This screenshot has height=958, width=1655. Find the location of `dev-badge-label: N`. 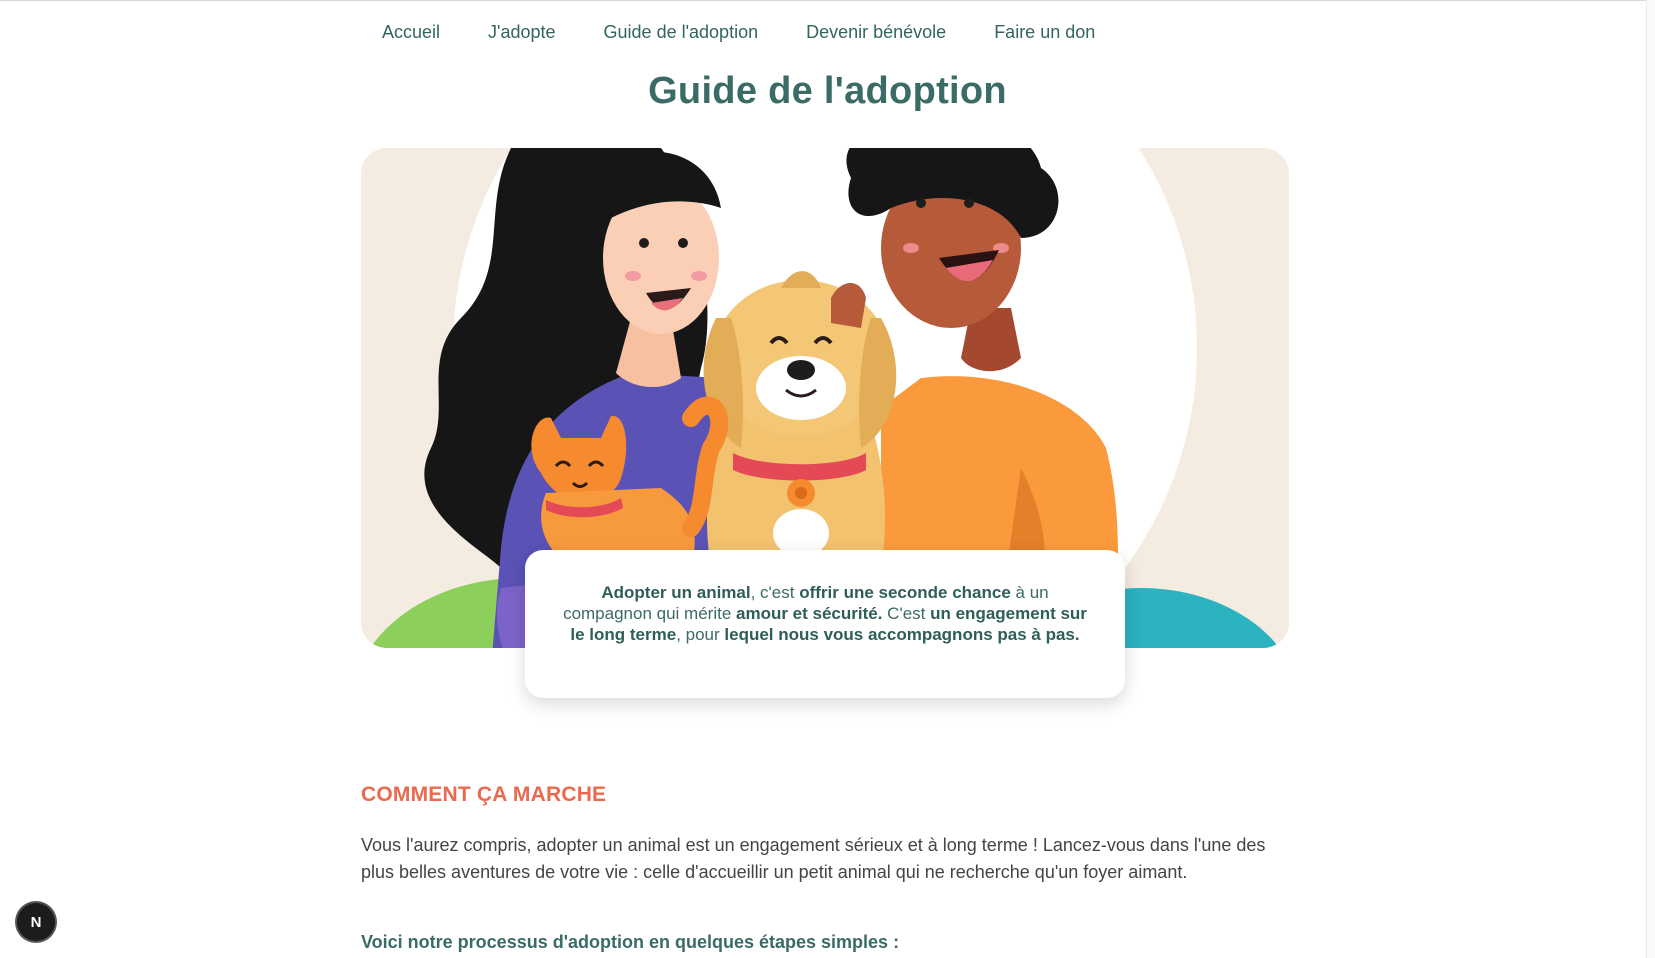

dev-badge-label: N is located at coordinates (36, 922).